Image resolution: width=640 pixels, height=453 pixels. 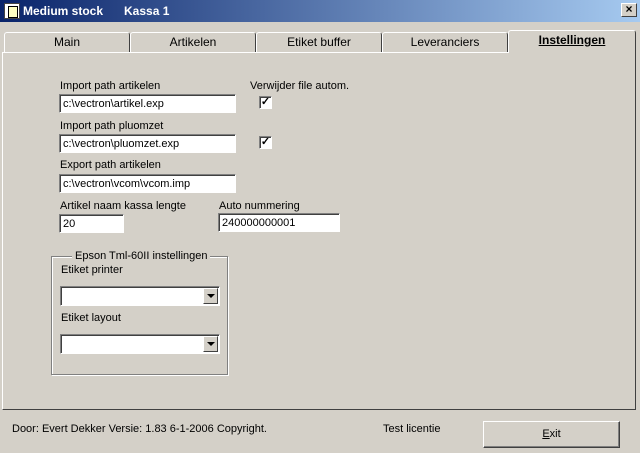 I want to click on tab-etiket-buffer: Etiket buffer, so click(x=319, y=42).